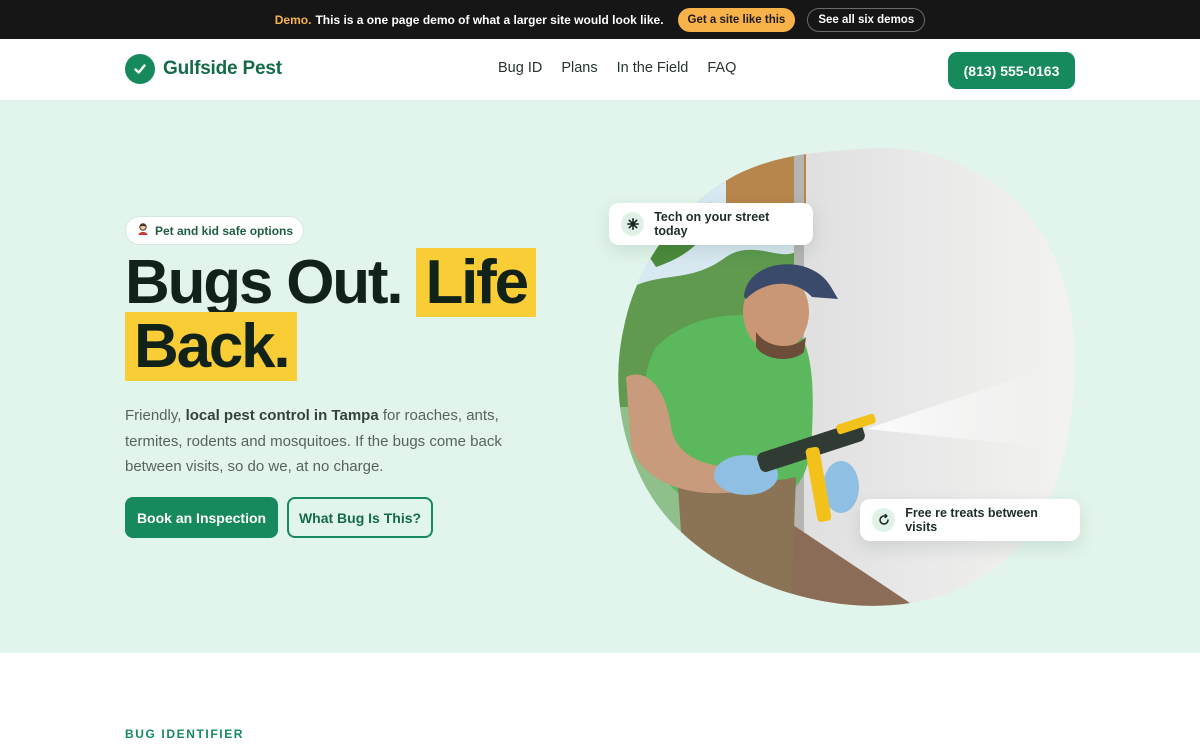  Describe the element at coordinates (520, 68) in the screenshot. I see `nav-bug-id: Bug ID` at that location.